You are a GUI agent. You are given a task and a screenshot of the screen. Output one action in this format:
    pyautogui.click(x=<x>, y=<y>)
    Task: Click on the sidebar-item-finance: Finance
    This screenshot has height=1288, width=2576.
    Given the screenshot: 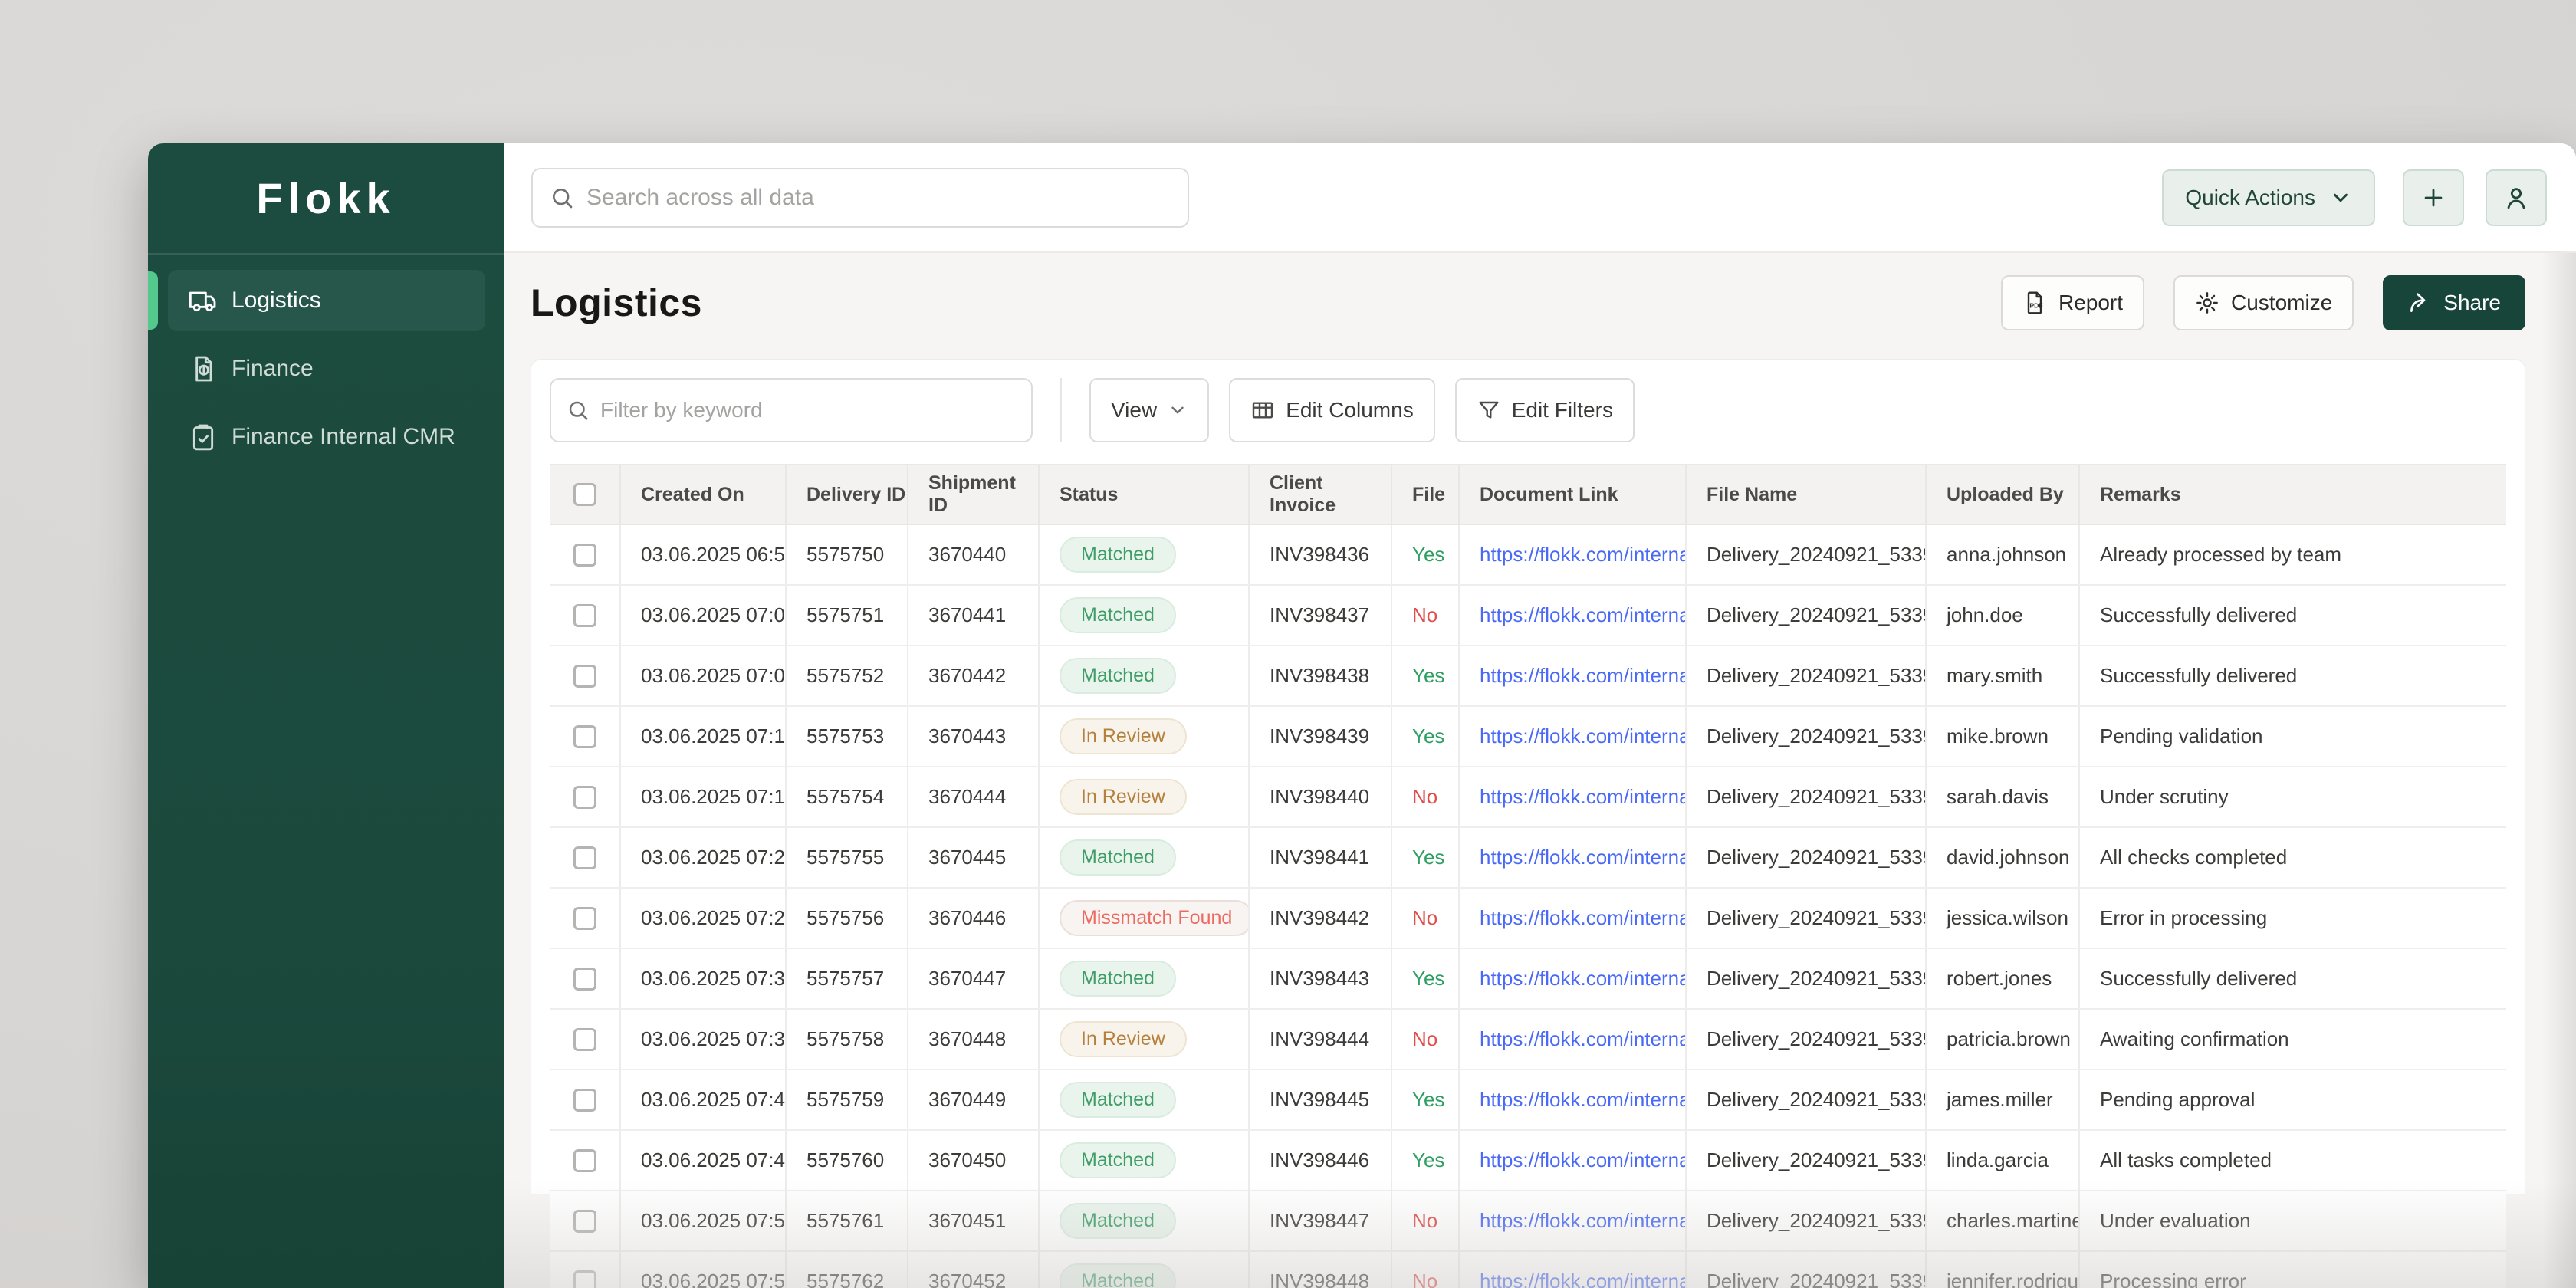 What is the action you would take?
    pyautogui.click(x=326, y=369)
    